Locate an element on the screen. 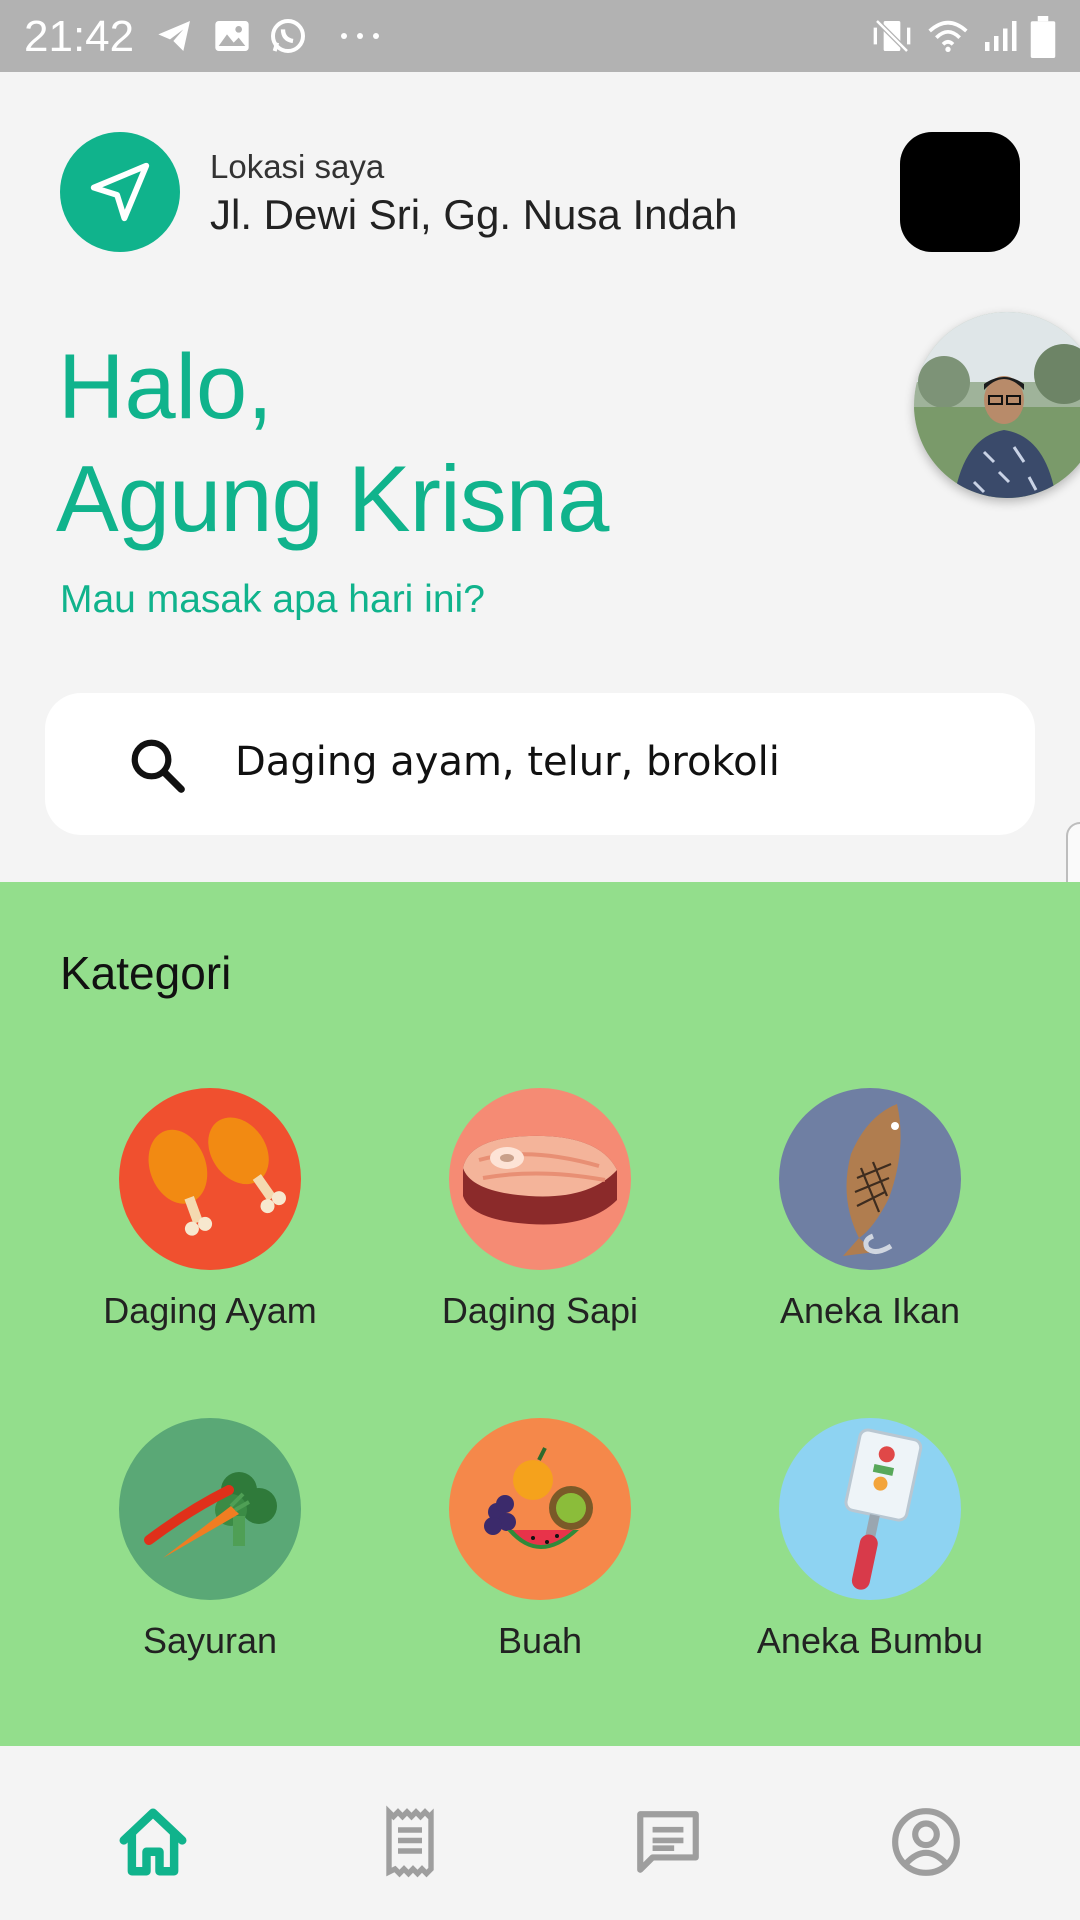 The height and width of the screenshot is (1920, 1080). location-button is located at coordinates (120, 192).